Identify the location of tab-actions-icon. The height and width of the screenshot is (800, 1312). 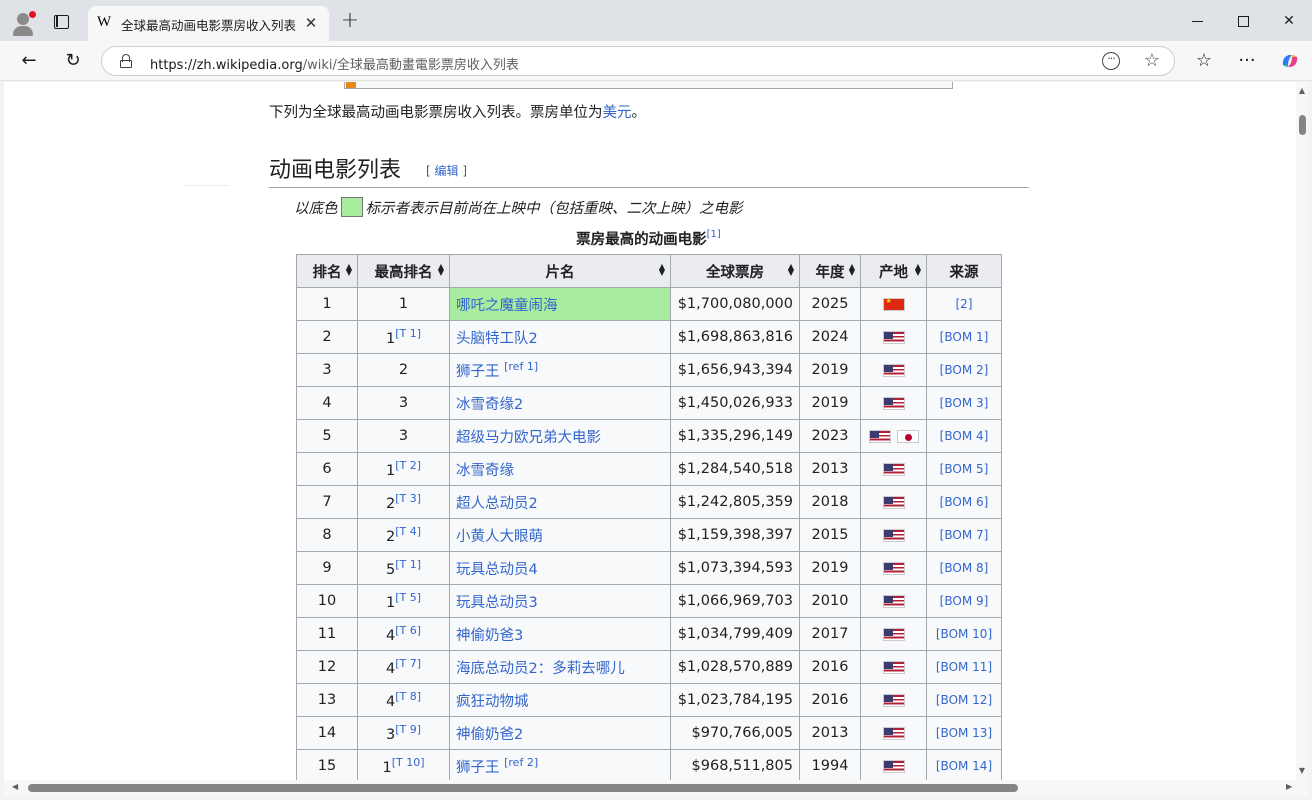
(60, 22).